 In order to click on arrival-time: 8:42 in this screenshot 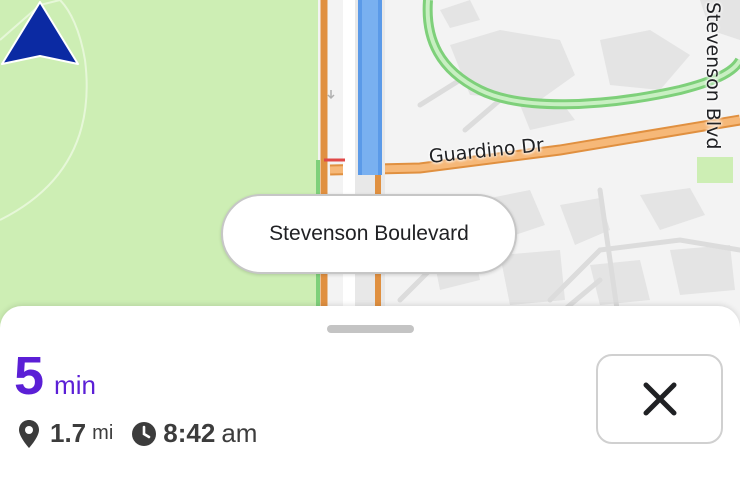, I will do `click(189, 433)`.